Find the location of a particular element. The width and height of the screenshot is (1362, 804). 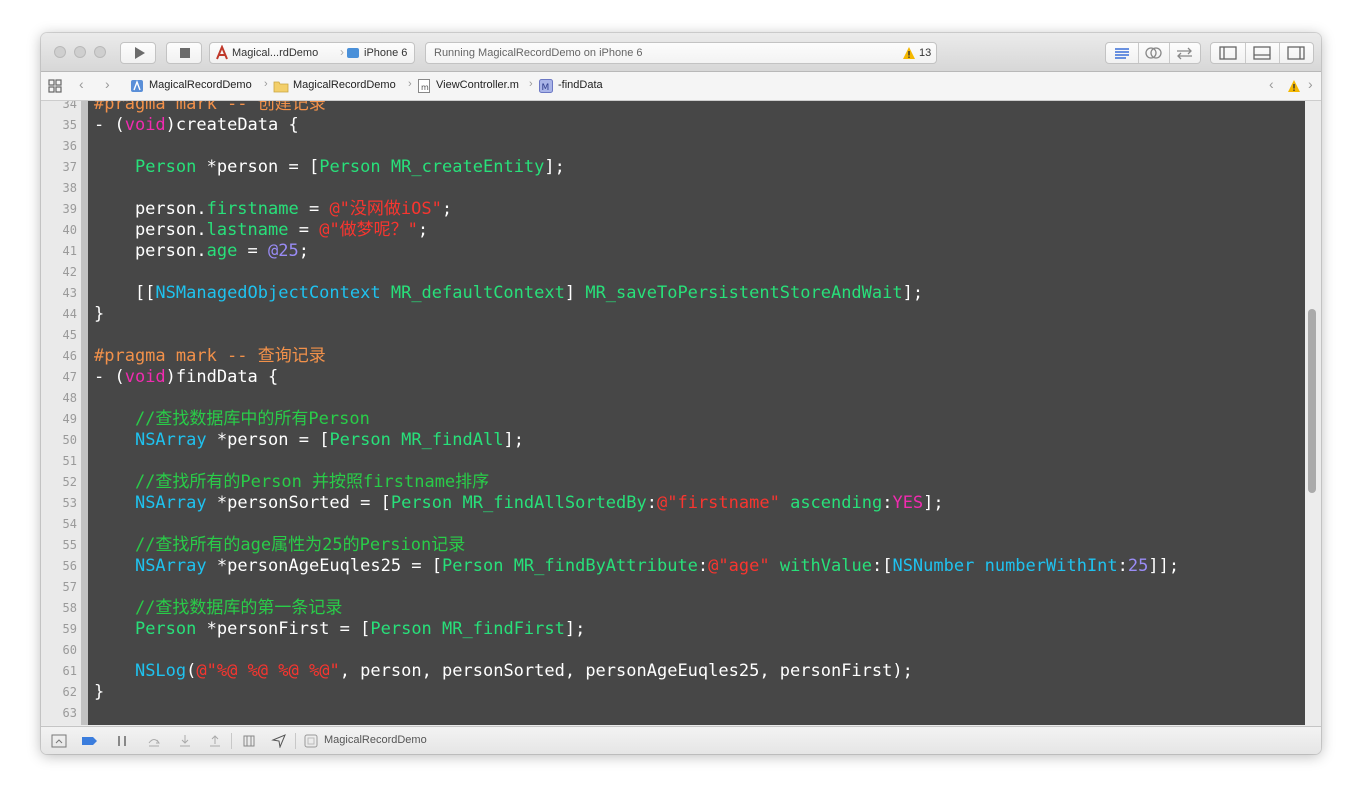

code-line: - (void)findData { is located at coordinates (636, 377).